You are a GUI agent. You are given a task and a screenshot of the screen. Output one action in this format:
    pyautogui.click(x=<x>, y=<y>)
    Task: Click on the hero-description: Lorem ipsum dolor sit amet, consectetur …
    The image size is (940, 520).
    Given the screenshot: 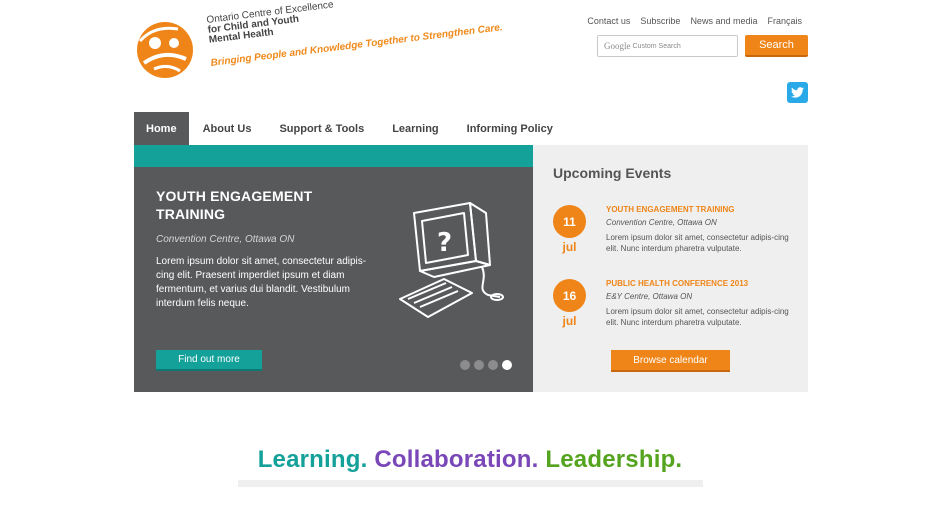 What is the action you would take?
    pyautogui.click(x=261, y=282)
    